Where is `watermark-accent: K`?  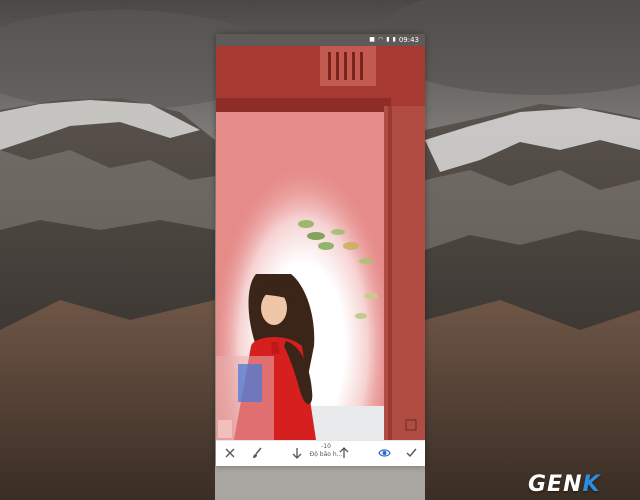 watermark-accent: K is located at coordinates (591, 484).